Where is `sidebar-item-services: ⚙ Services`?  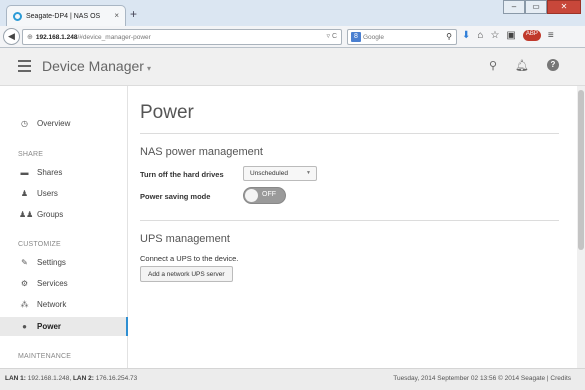 sidebar-item-services: ⚙ Services is located at coordinates (64, 283).